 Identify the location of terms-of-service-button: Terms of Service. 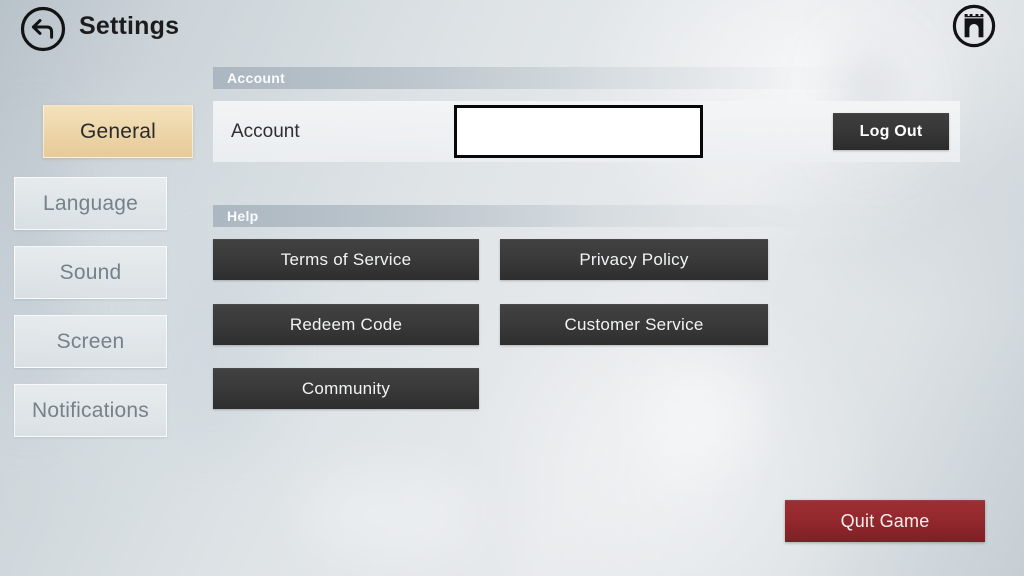
(346, 259).